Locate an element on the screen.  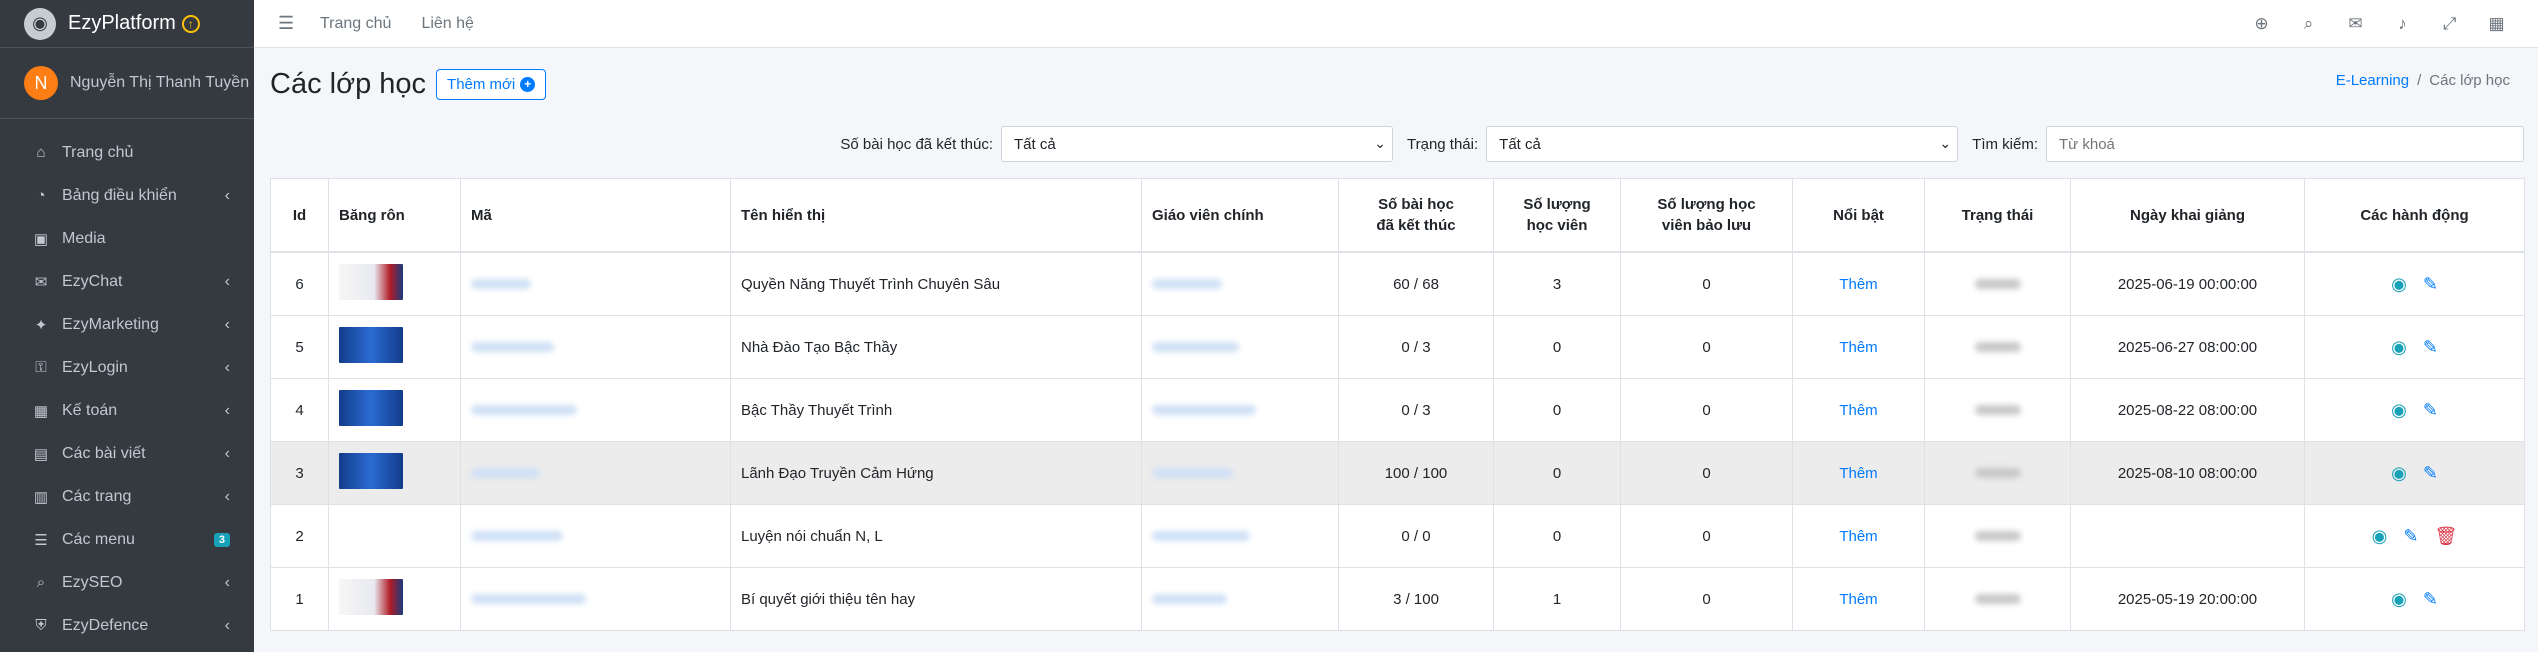
messages-icon: ✉ is located at coordinates (2355, 24).